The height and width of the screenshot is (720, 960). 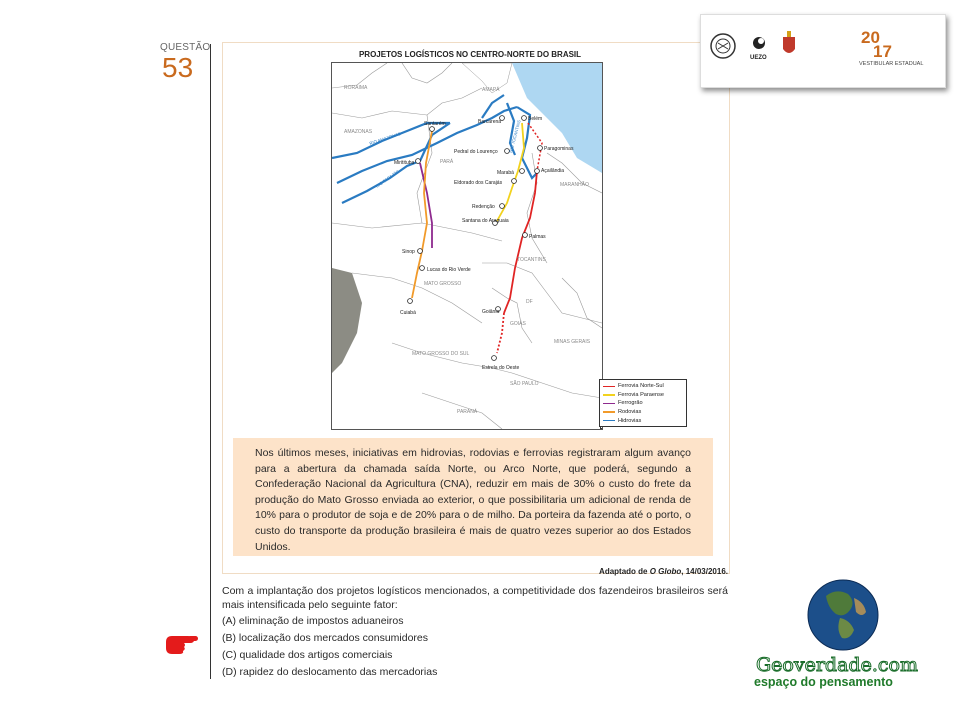 What do you see at coordinates (529, 302) in the screenshot?
I see `state-label: DF` at bounding box center [529, 302].